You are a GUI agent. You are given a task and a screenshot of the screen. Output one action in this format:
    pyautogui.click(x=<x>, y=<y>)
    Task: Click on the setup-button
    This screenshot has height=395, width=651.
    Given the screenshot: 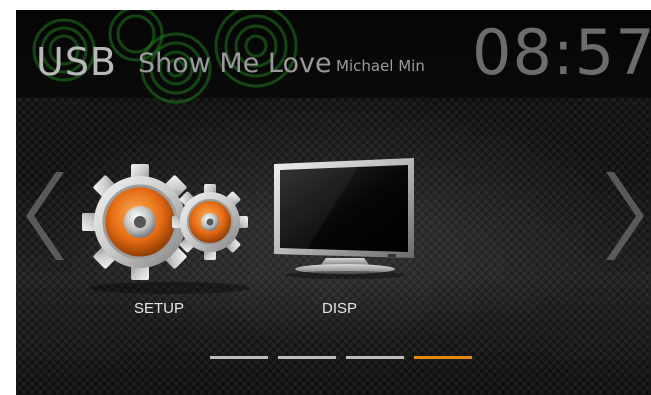 What is the action you would take?
    pyautogui.click(x=168, y=235)
    